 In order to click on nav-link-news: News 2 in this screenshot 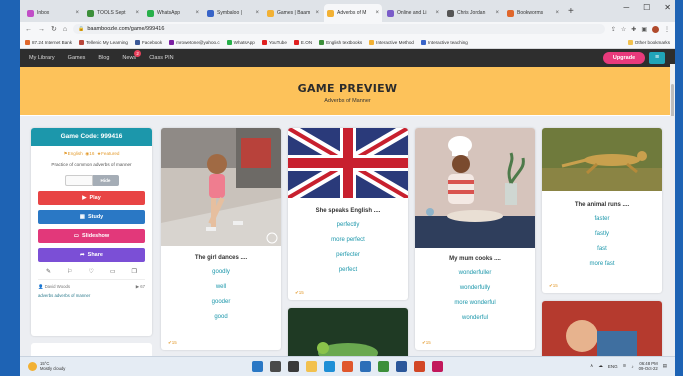, I will do `click(132, 55)`.